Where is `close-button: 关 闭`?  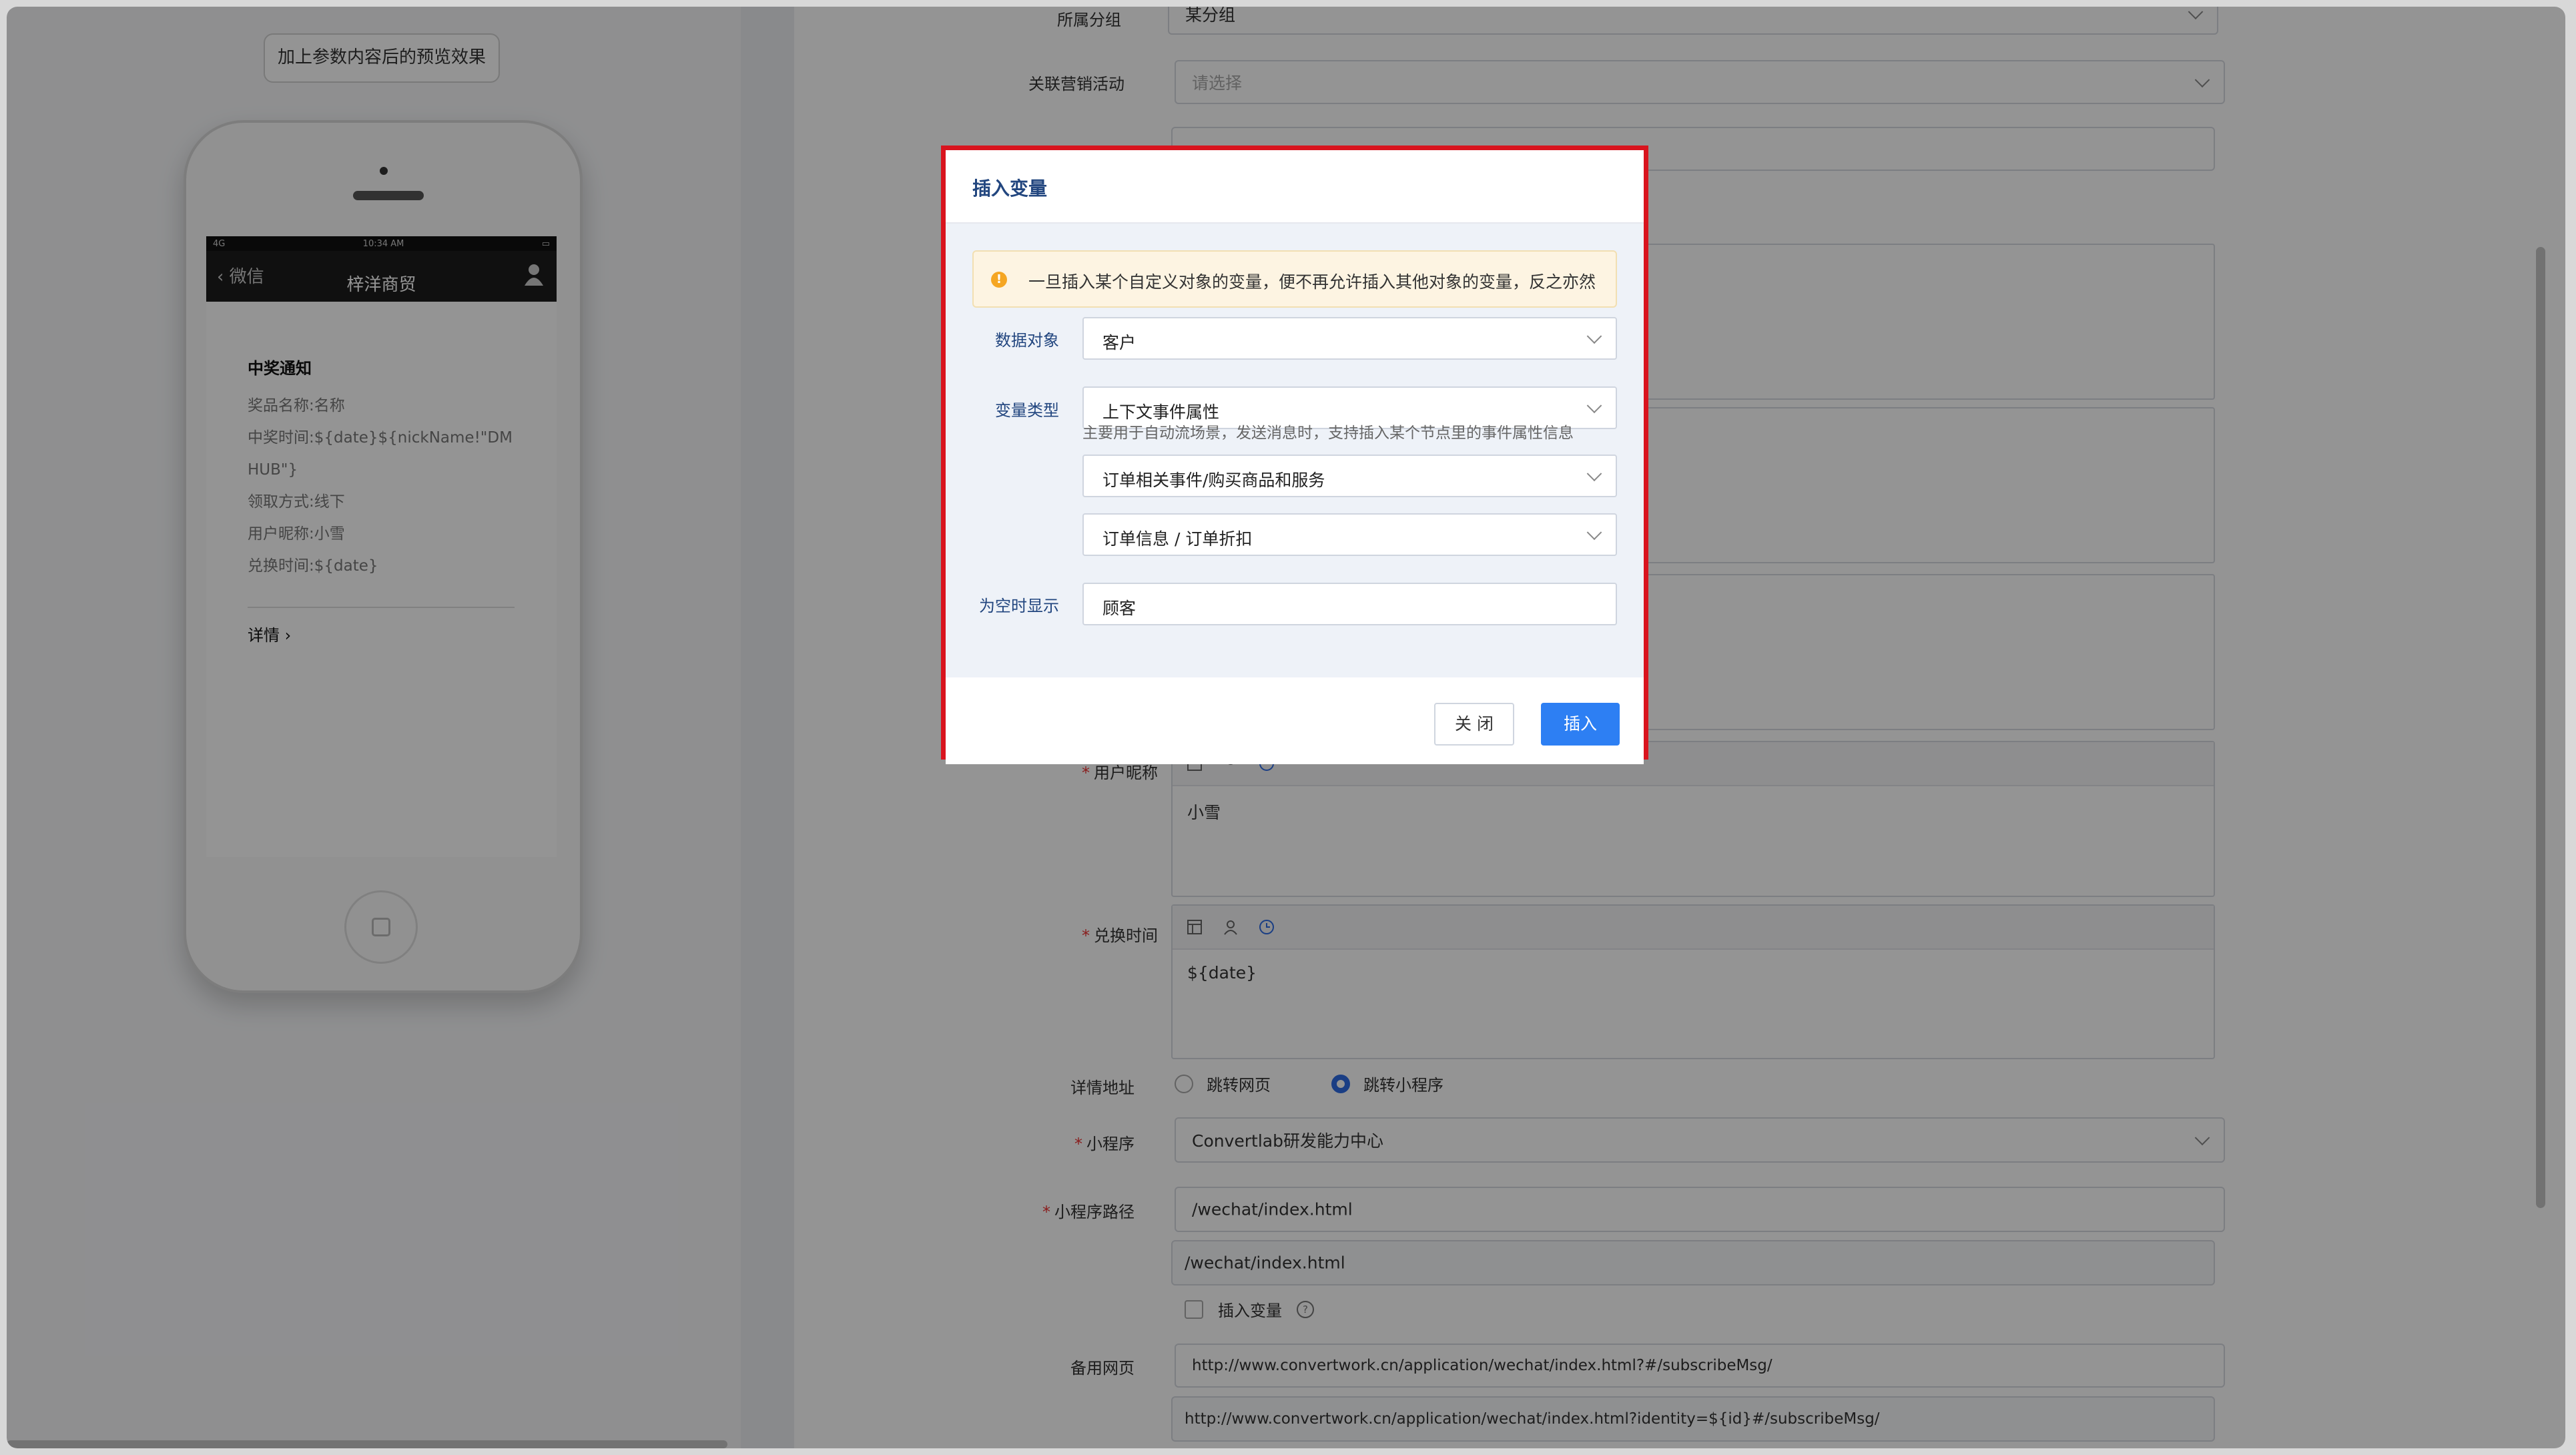 close-button: 关 闭 is located at coordinates (1474, 725).